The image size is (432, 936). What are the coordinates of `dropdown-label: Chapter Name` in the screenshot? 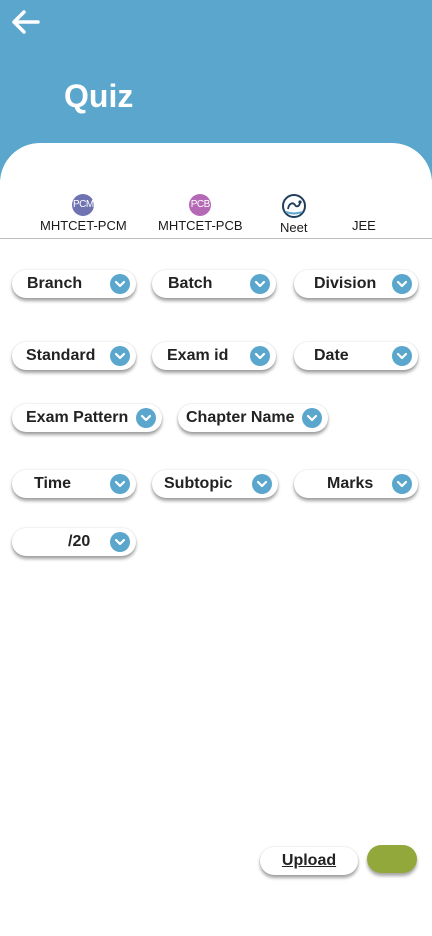 It's located at (240, 417).